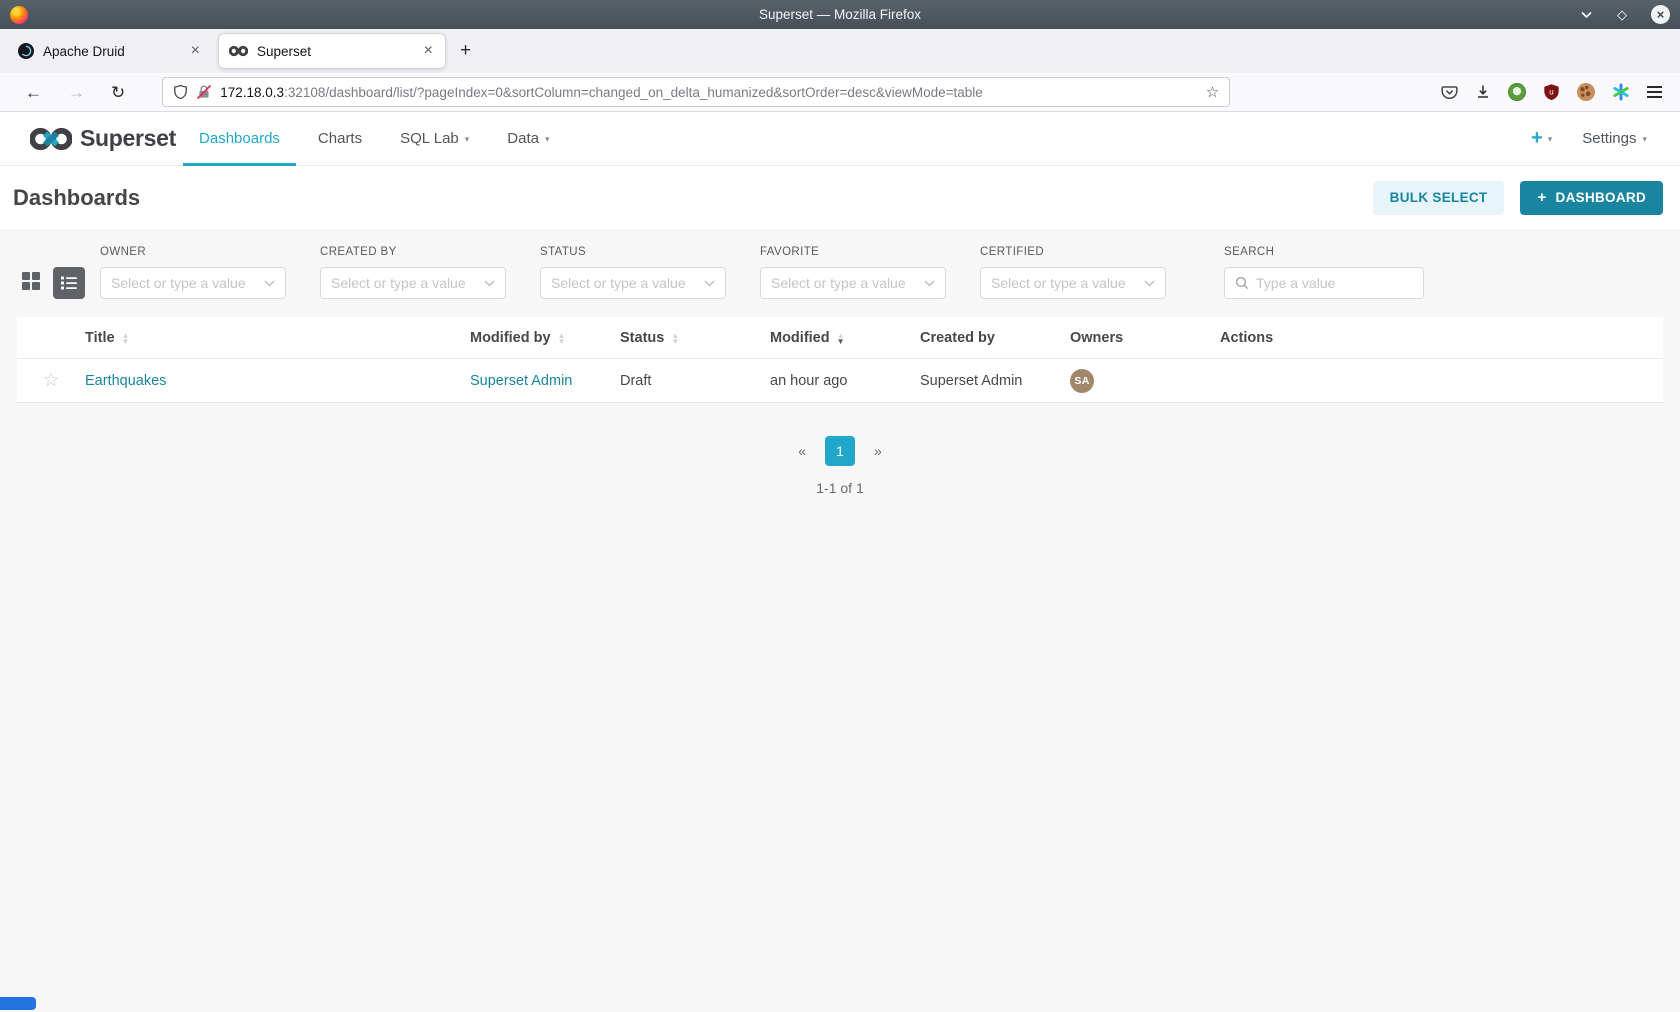  I want to click on column-header-title: Title ▲ ▼, so click(277, 338).